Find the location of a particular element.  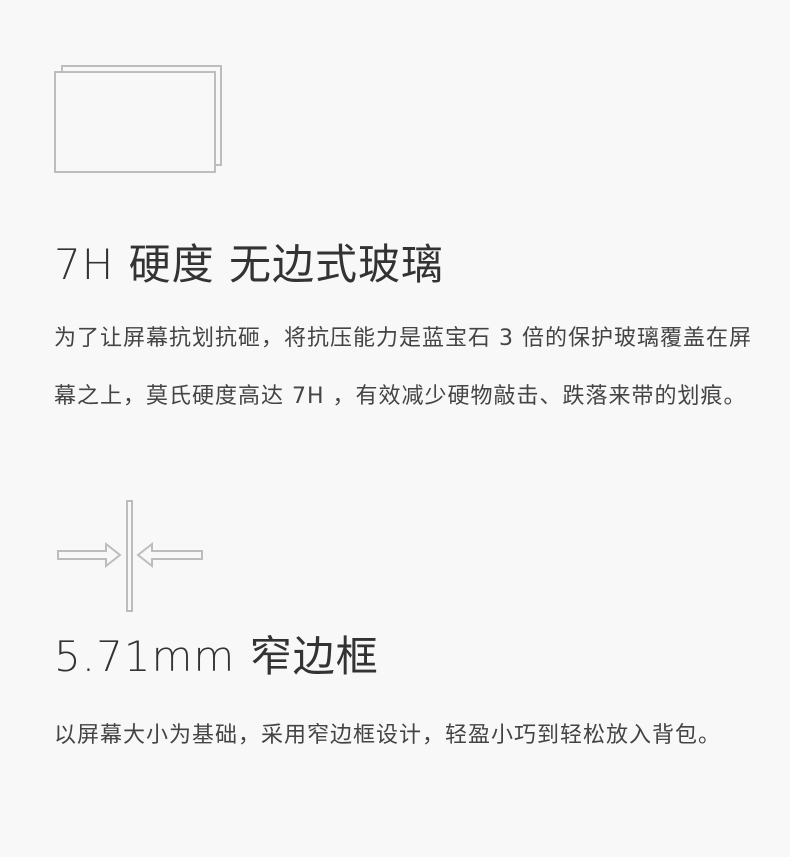

glass-layers-icon is located at coordinates (138, 119).